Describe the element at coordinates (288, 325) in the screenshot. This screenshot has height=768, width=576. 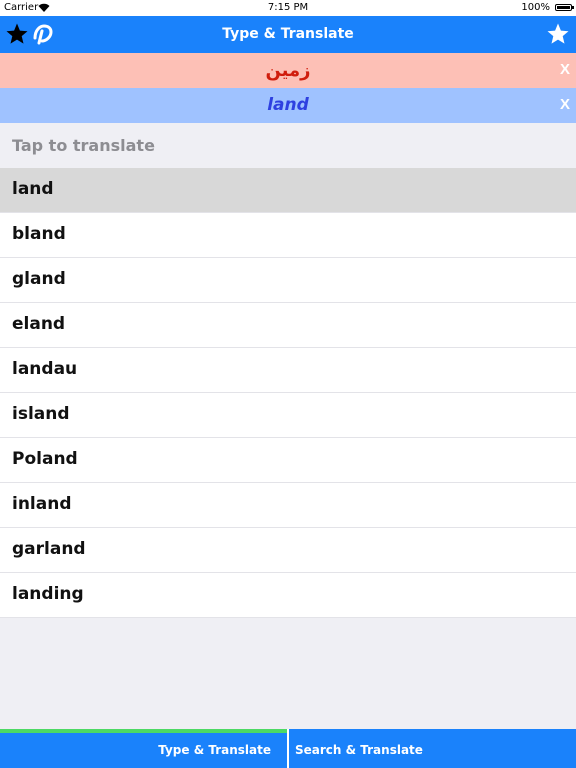
I see `list-item: eland` at that location.